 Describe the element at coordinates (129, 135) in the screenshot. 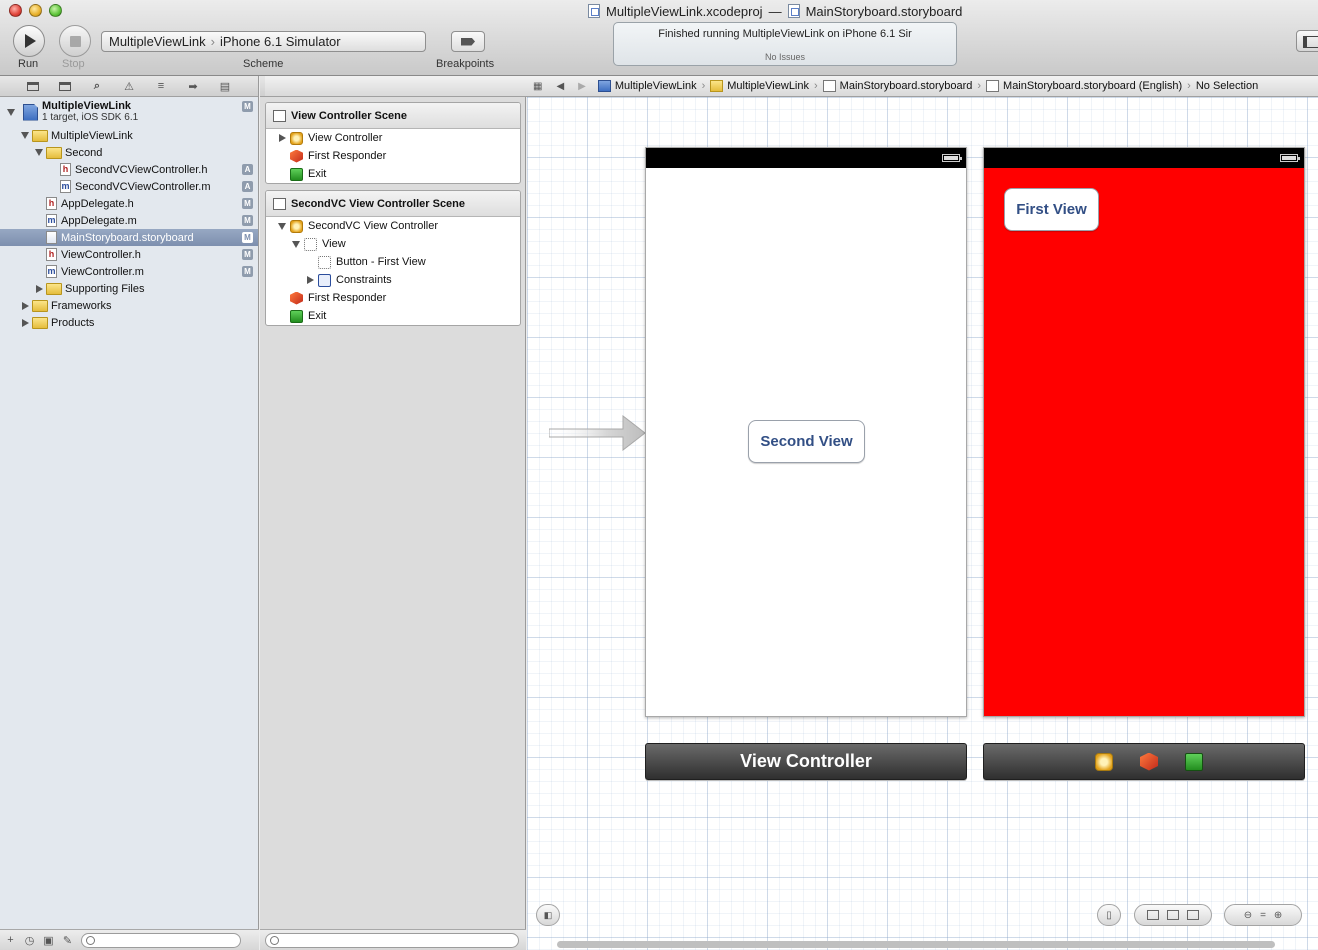

I see `file-tree-item: MultipleViewLink` at that location.